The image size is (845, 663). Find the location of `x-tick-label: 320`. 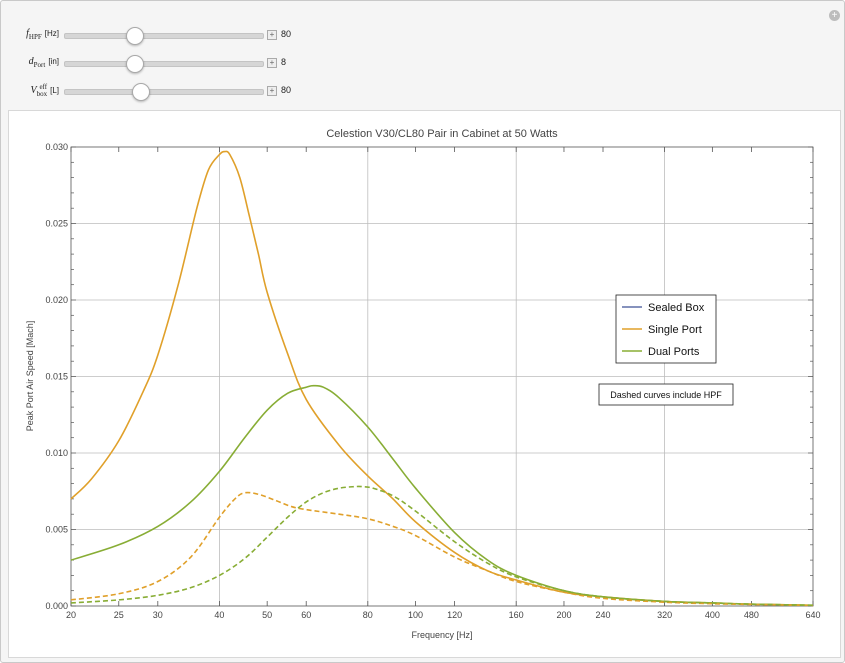

x-tick-label: 320 is located at coordinates (664, 615).